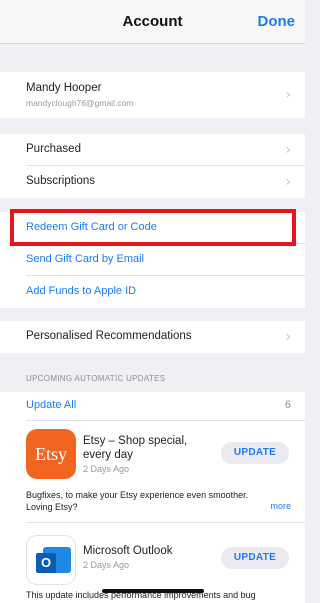 The height and width of the screenshot is (603, 320). Describe the element at coordinates (46, 563) in the screenshot. I see `outlook-o-icon: O` at that location.